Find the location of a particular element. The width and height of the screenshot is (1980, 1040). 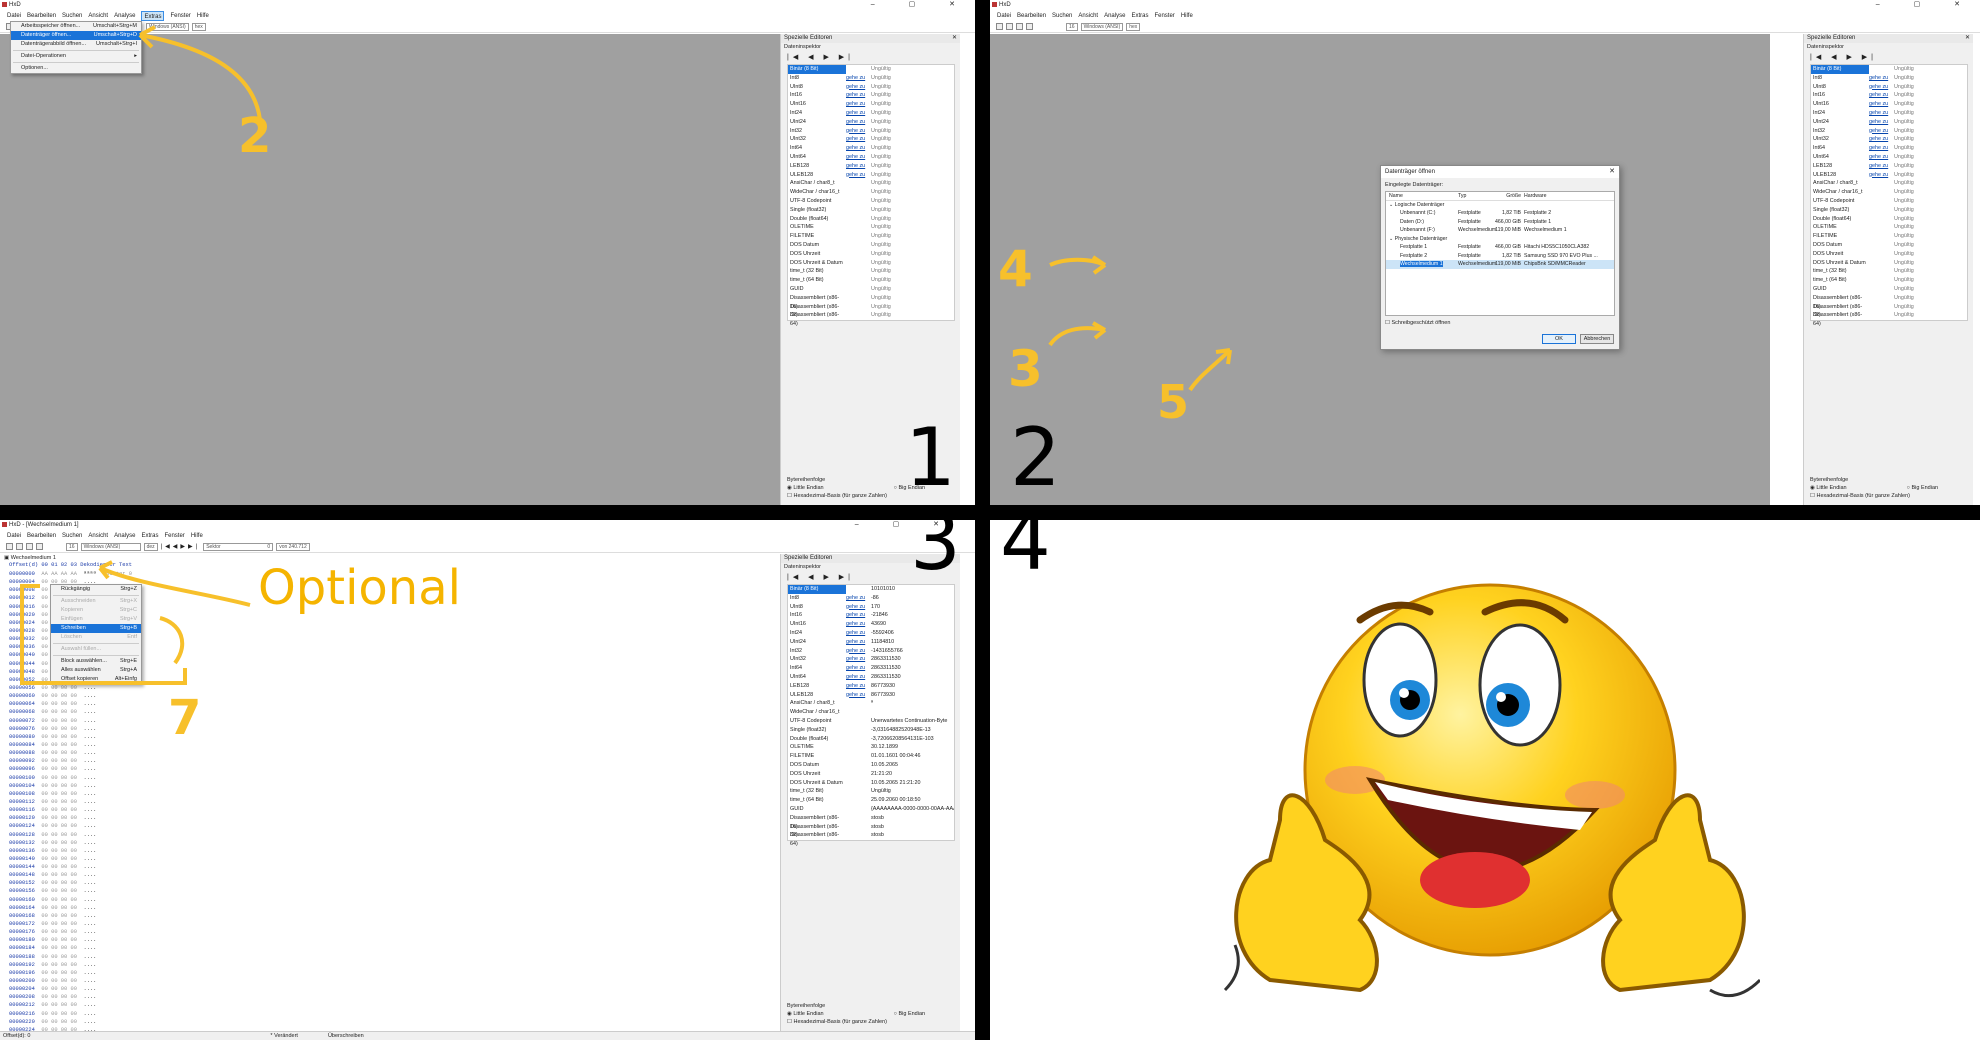

inspector-row: Int32 gehe zu Ungültig is located at coordinates (1889, 131).